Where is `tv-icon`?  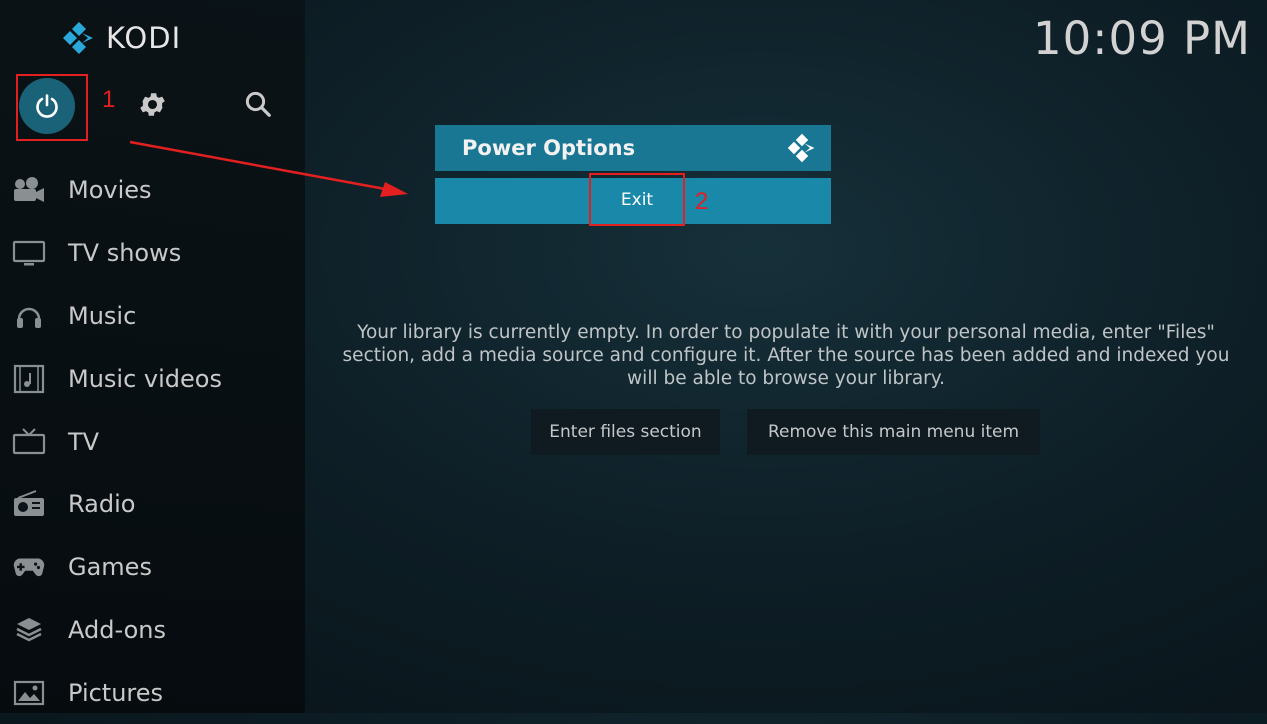 tv-icon is located at coordinates (29, 442).